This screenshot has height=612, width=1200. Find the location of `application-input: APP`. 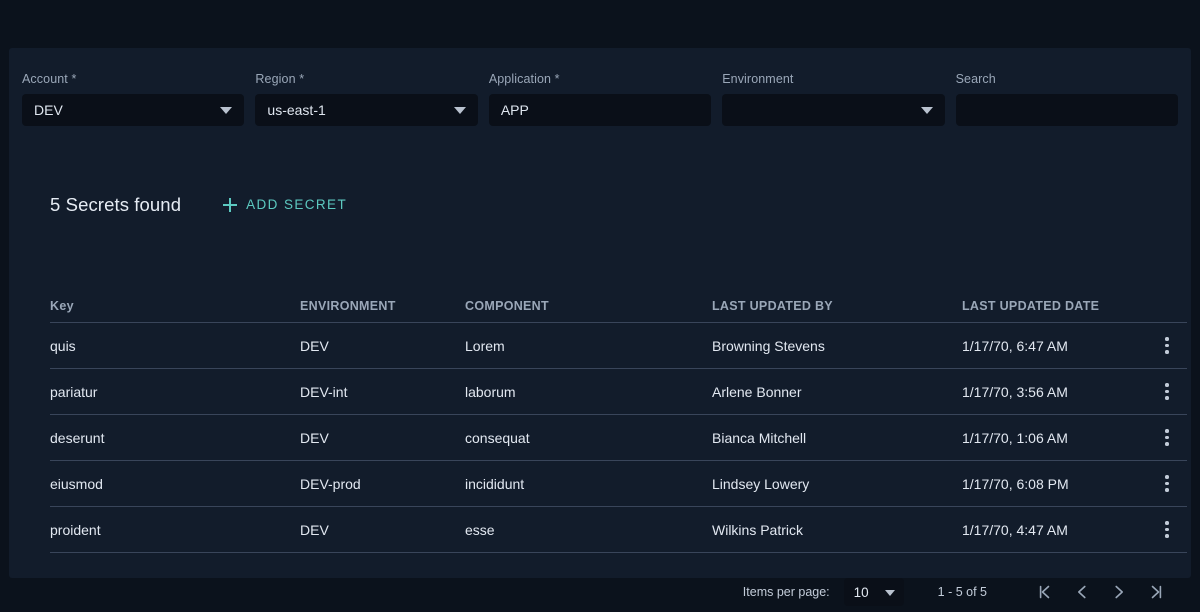

application-input: APP is located at coordinates (600, 110).